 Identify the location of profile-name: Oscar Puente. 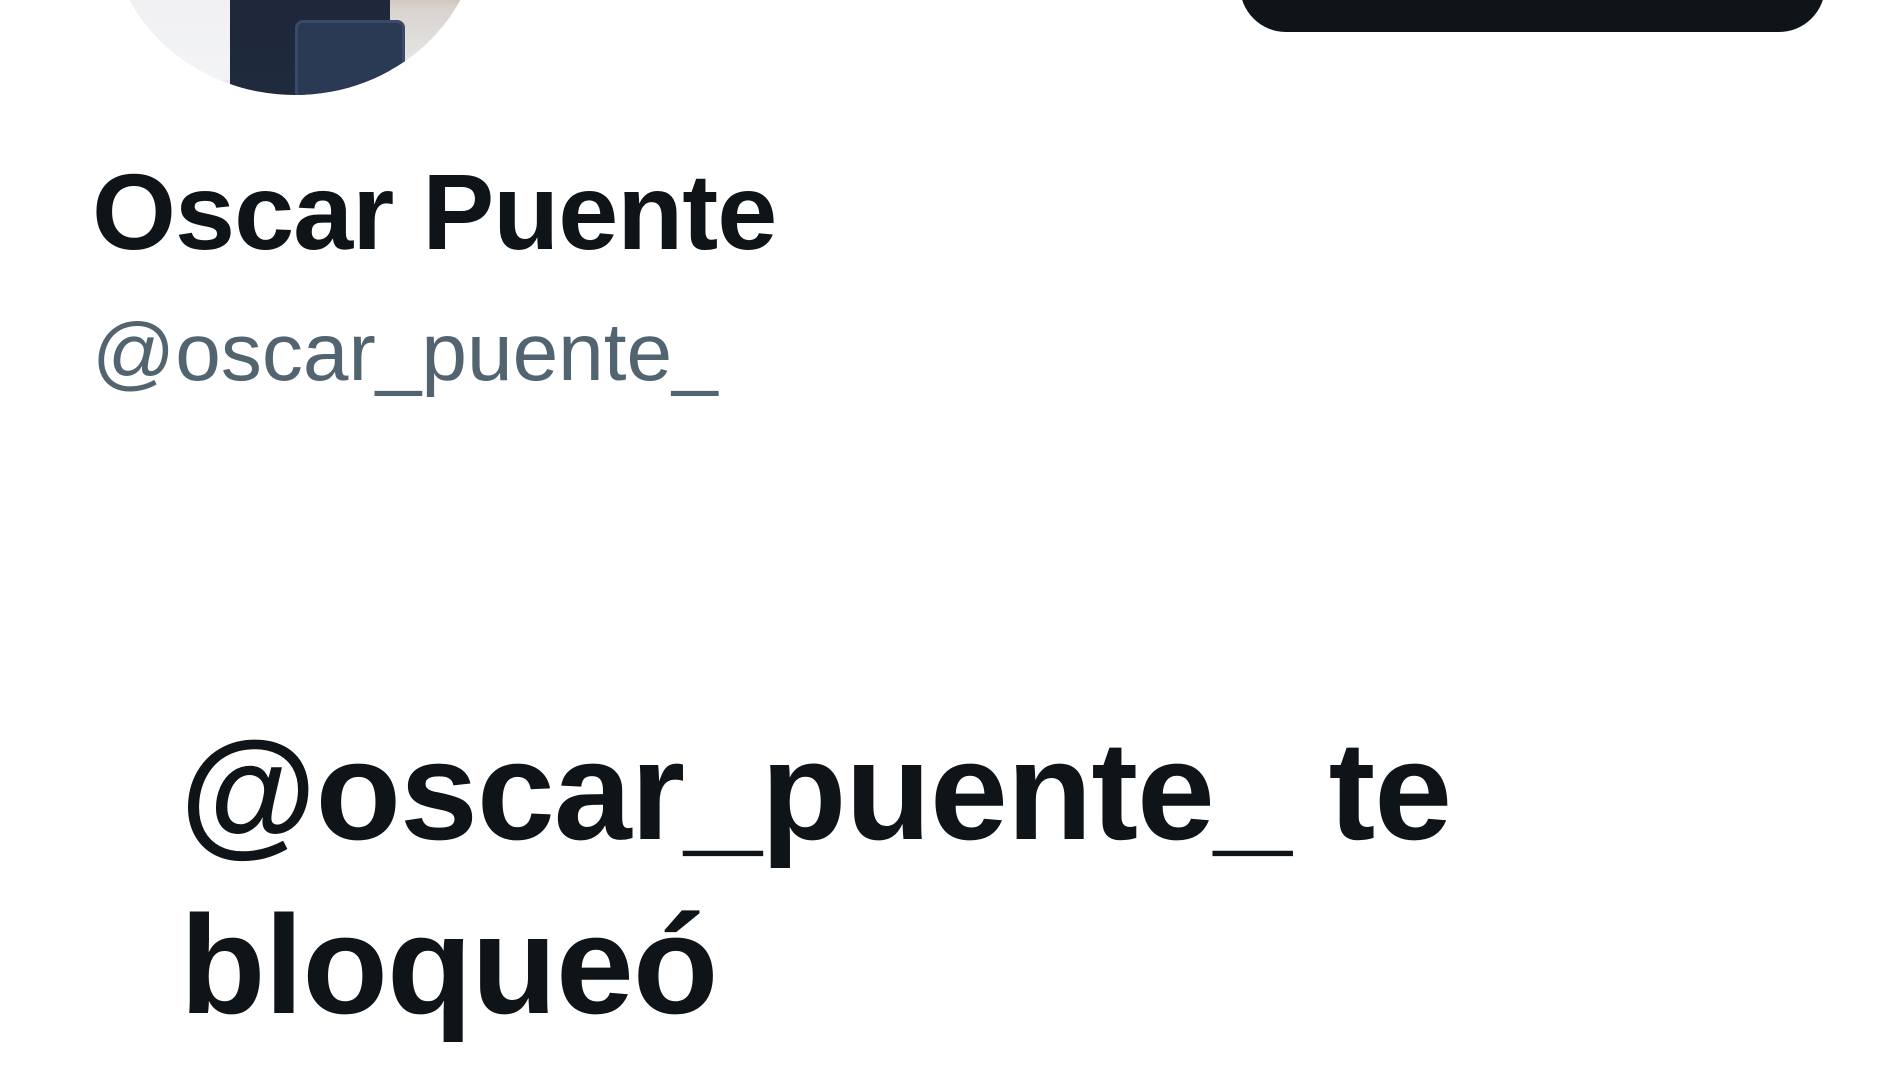
(434, 211).